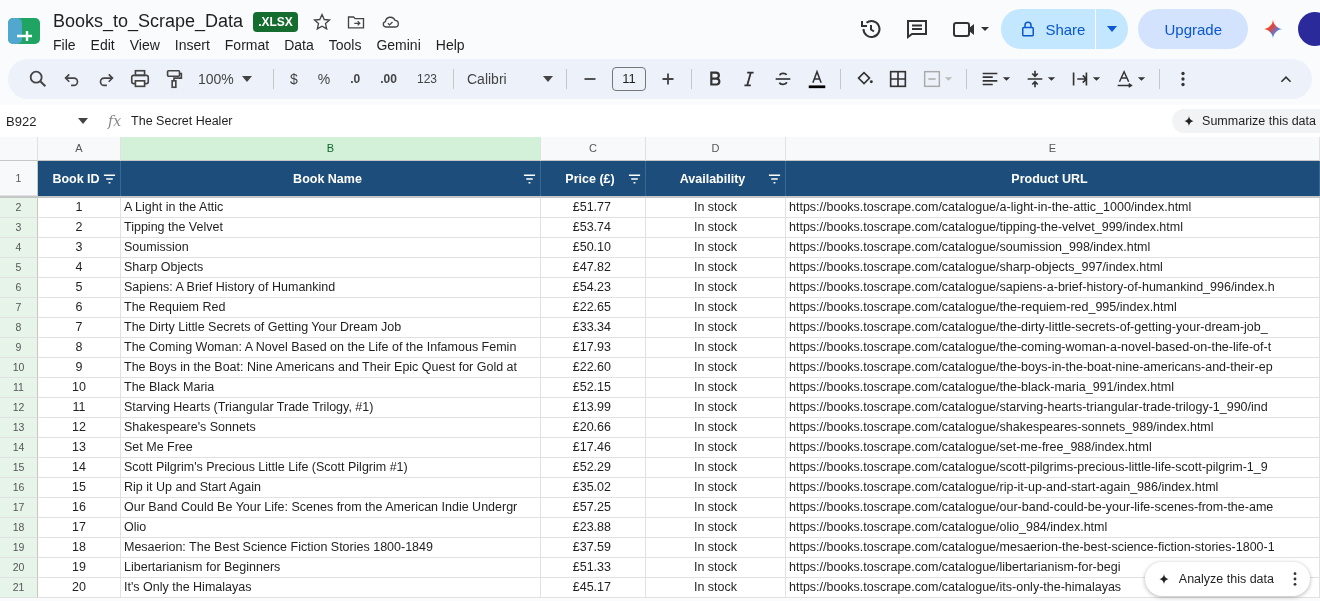 The height and width of the screenshot is (601, 1320). I want to click on table-cell: £33.34, so click(593, 328).